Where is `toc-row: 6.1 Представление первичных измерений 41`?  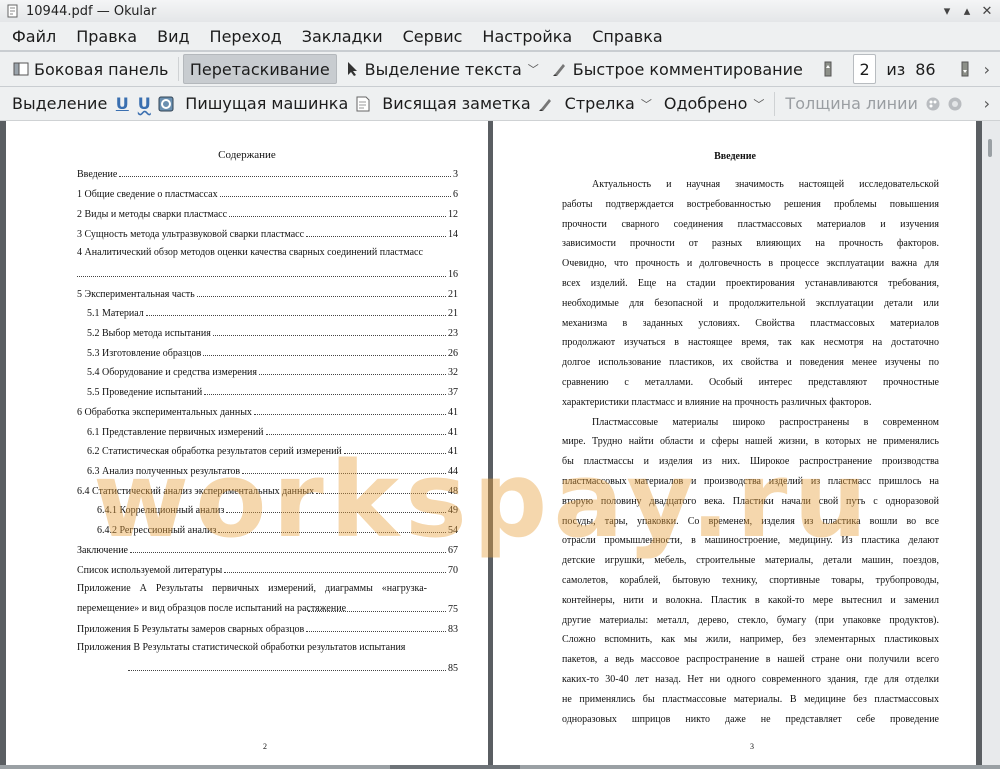 toc-row: 6.1 Представление первичных измерений 41 is located at coordinates (272, 431).